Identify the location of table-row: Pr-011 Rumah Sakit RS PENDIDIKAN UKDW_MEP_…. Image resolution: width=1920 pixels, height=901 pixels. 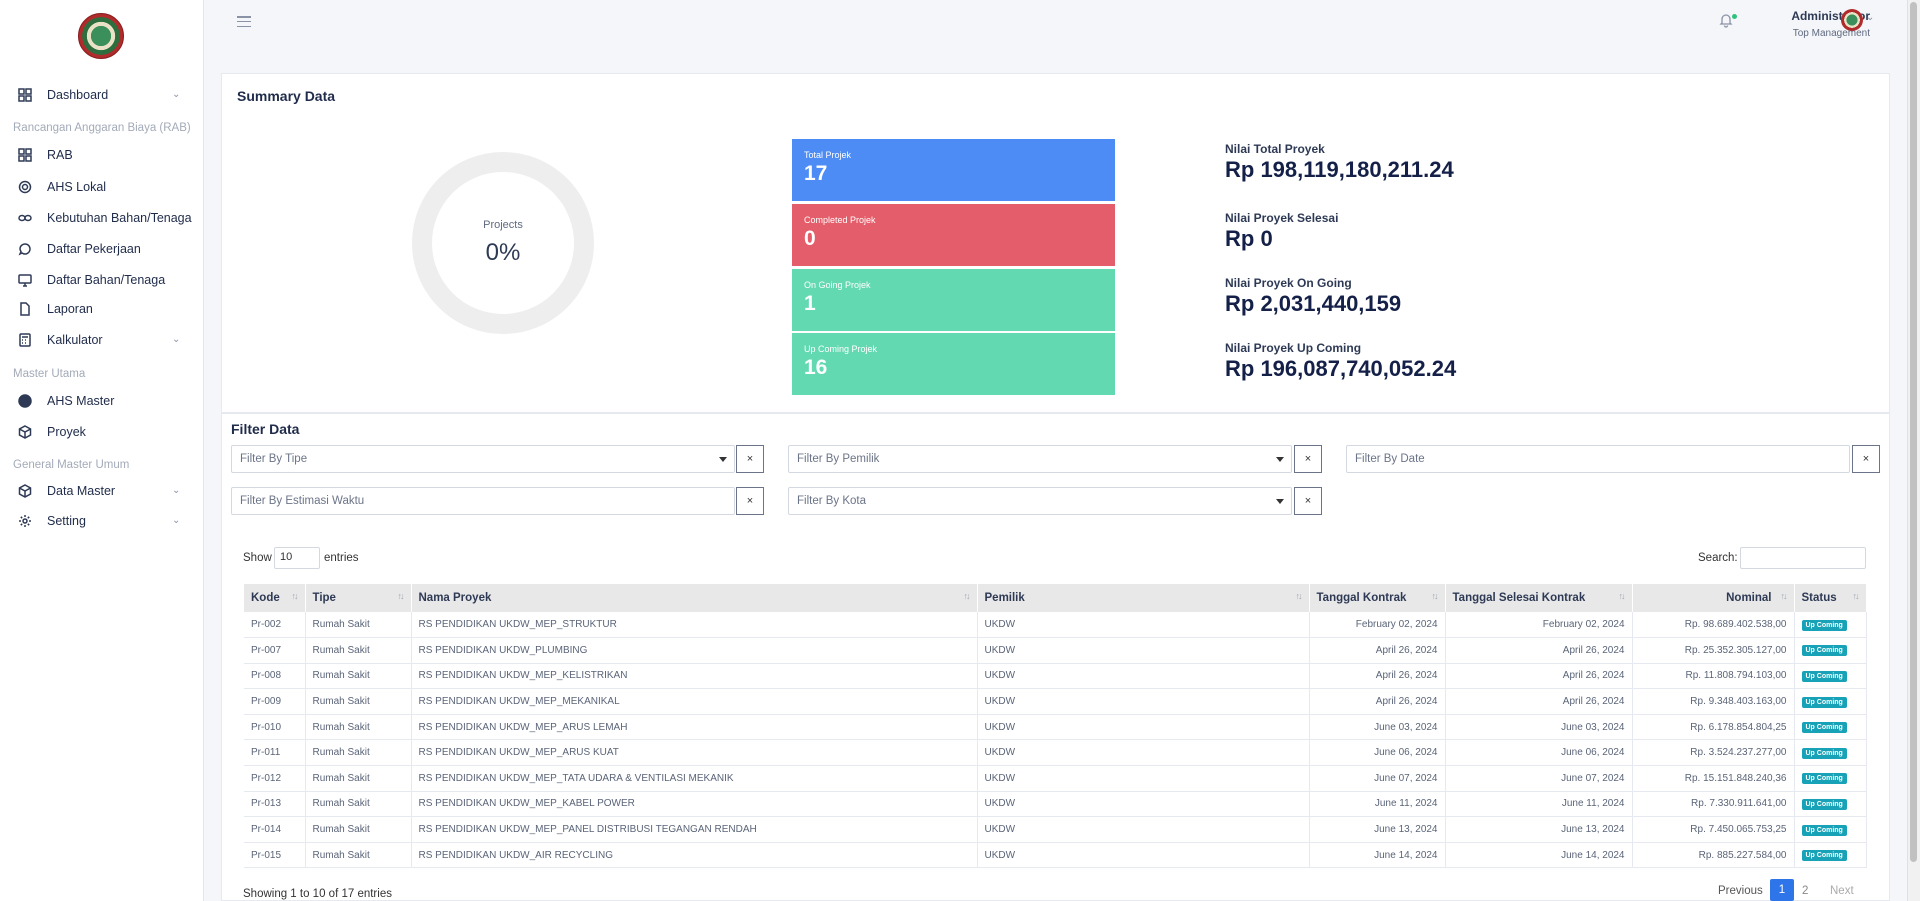
(1055, 753).